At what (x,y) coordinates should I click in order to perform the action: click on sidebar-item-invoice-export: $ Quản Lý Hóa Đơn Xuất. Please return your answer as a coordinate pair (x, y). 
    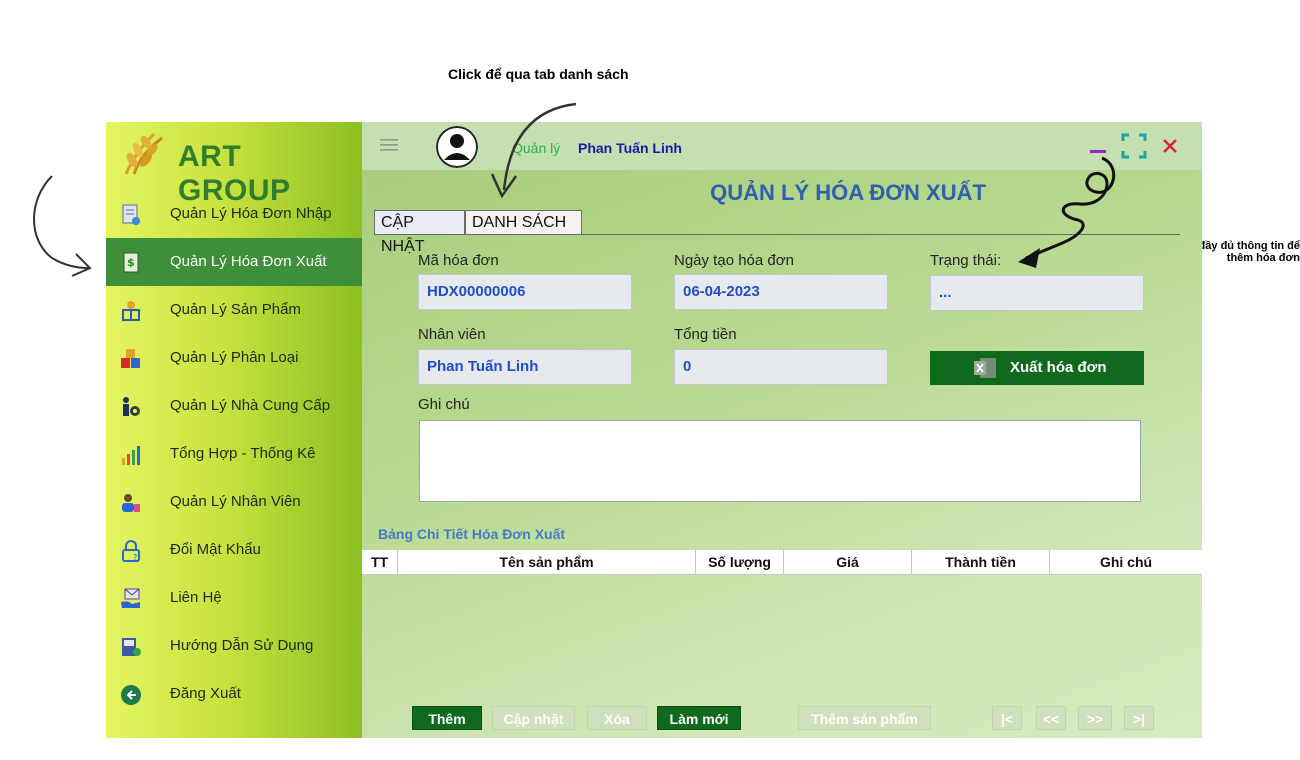
    Looking at the image, I should click on (234, 262).